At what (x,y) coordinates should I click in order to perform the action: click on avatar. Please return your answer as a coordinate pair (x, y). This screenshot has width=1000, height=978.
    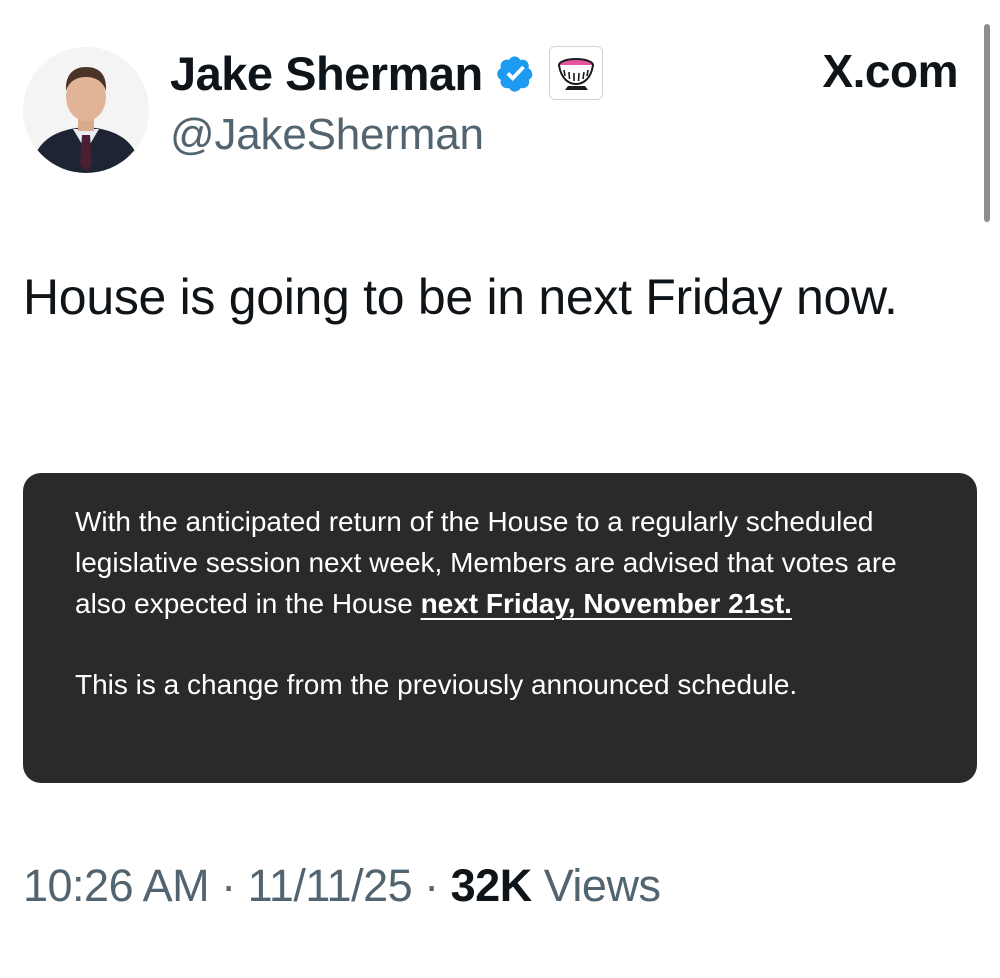
    Looking at the image, I should click on (86, 110).